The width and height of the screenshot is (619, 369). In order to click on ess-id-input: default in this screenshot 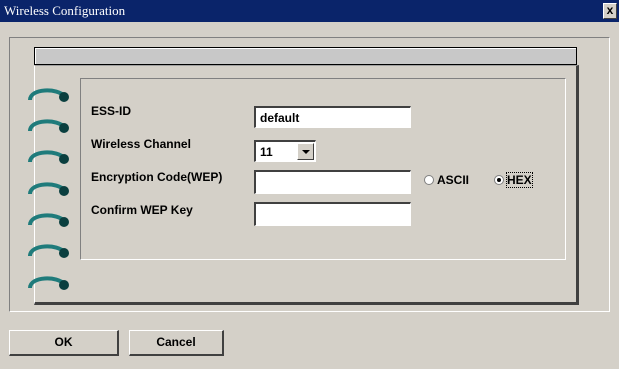, I will do `click(332, 117)`.